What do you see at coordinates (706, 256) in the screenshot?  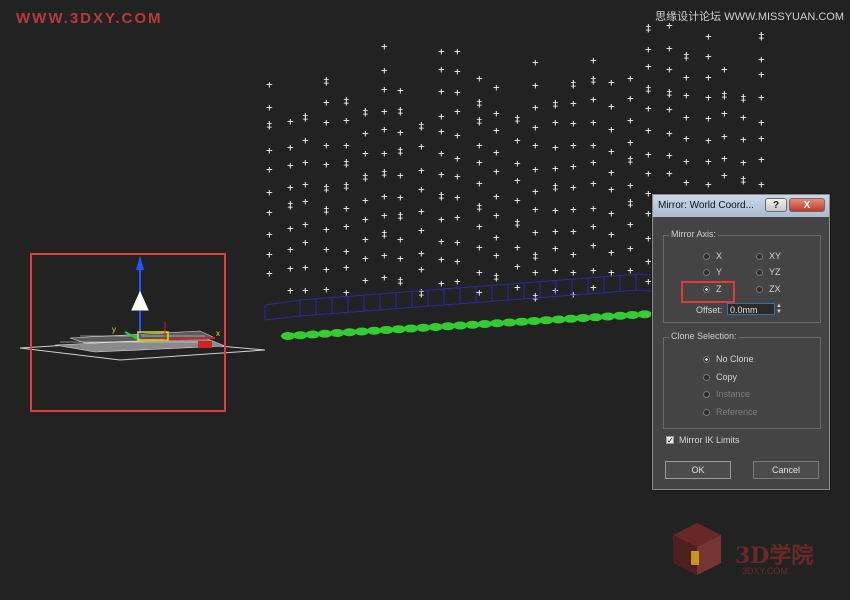 I see `radio-dot` at bounding box center [706, 256].